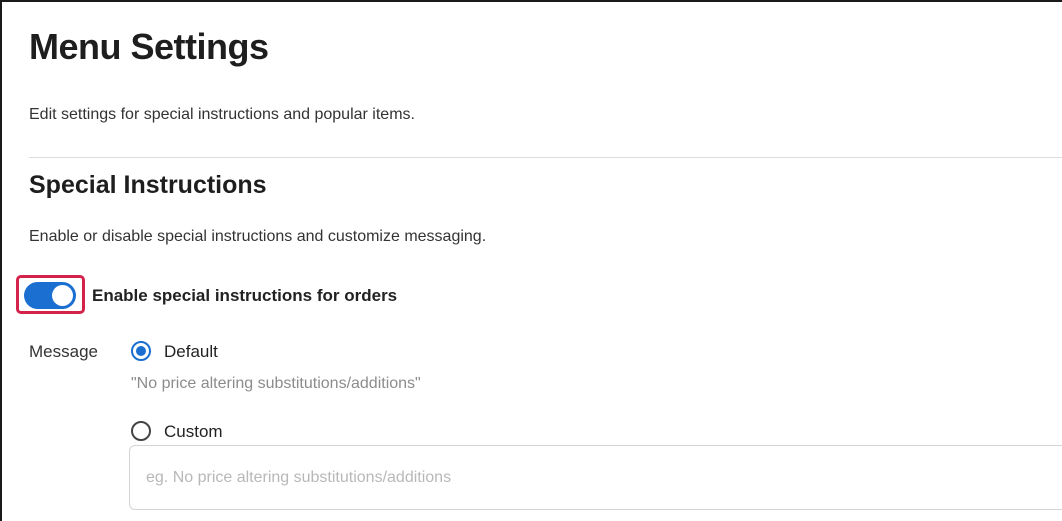 This screenshot has height=521, width=1062. What do you see at coordinates (191, 351) in the screenshot?
I see `radio-label-default: Default` at bounding box center [191, 351].